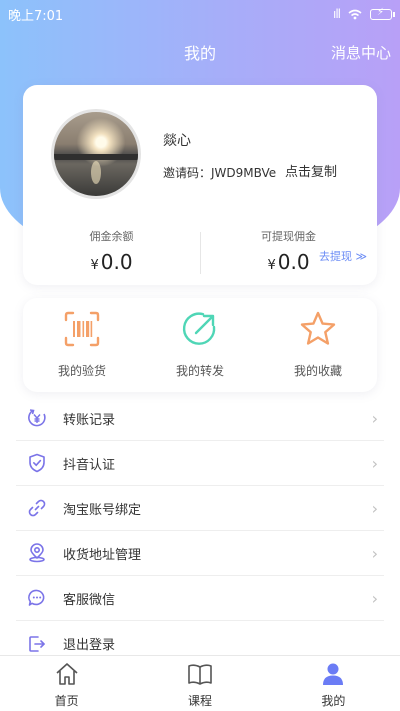 The width and height of the screenshot is (400, 711). I want to click on tab-mine: 我的, so click(333, 683).